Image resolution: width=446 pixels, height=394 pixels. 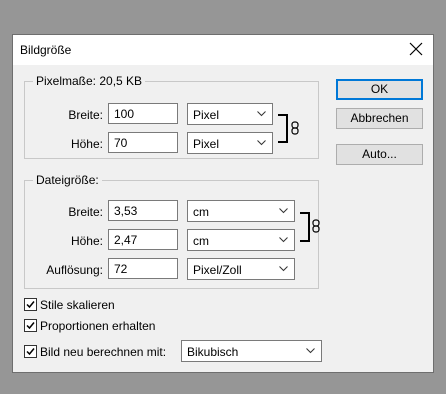 What do you see at coordinates (143, 239) in the screenshot?
I see `doc-height-input: 2,47` at bounding box center [143, 239].